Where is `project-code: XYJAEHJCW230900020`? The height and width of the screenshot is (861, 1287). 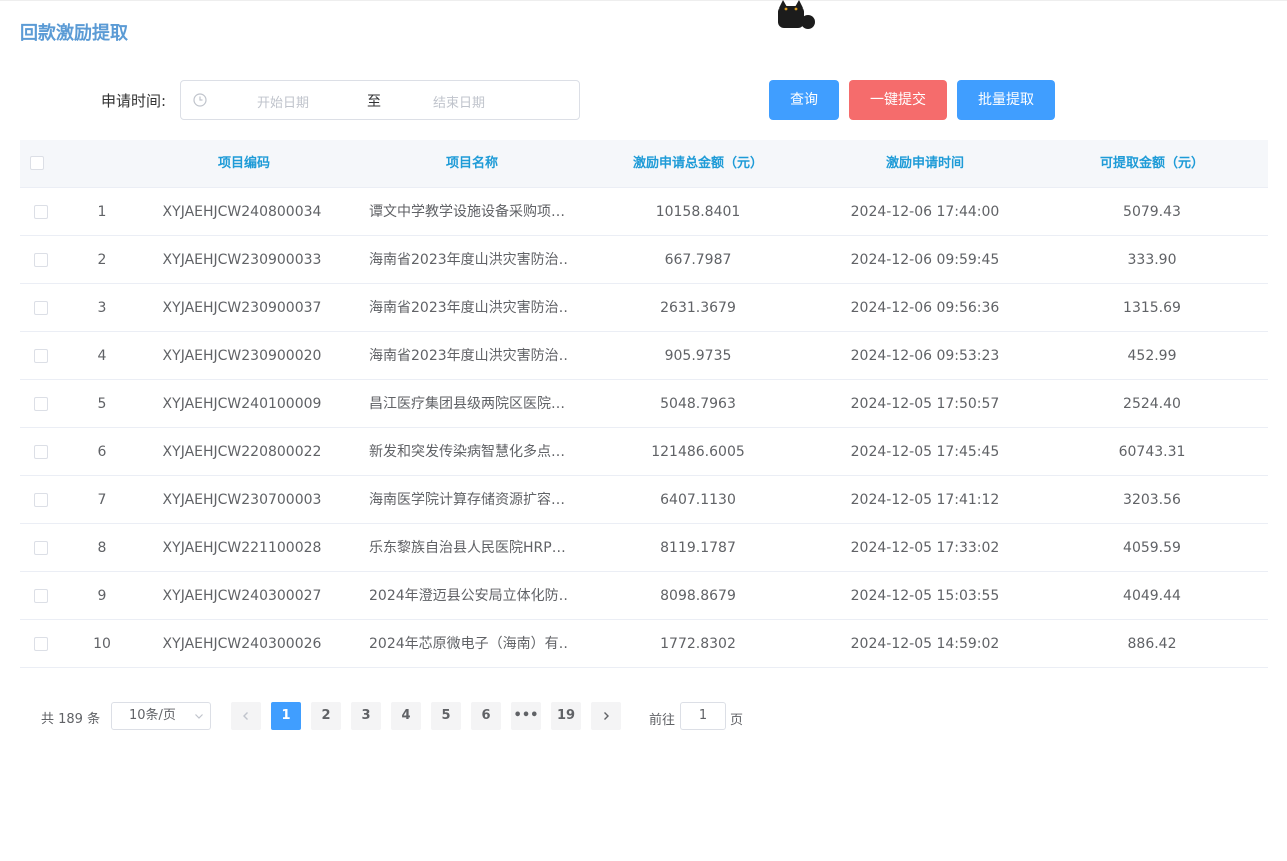 project-code: XYJAEHJCW230900020 is located at coordinates (242, 356).